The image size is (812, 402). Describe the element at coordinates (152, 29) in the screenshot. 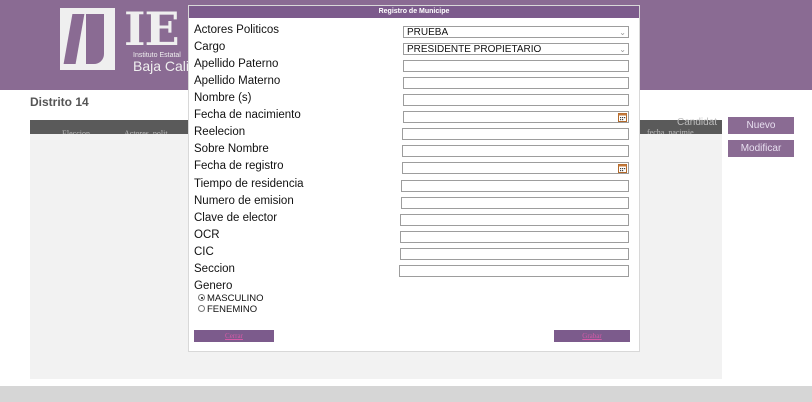

I see `logo-letters: IE` at that location.